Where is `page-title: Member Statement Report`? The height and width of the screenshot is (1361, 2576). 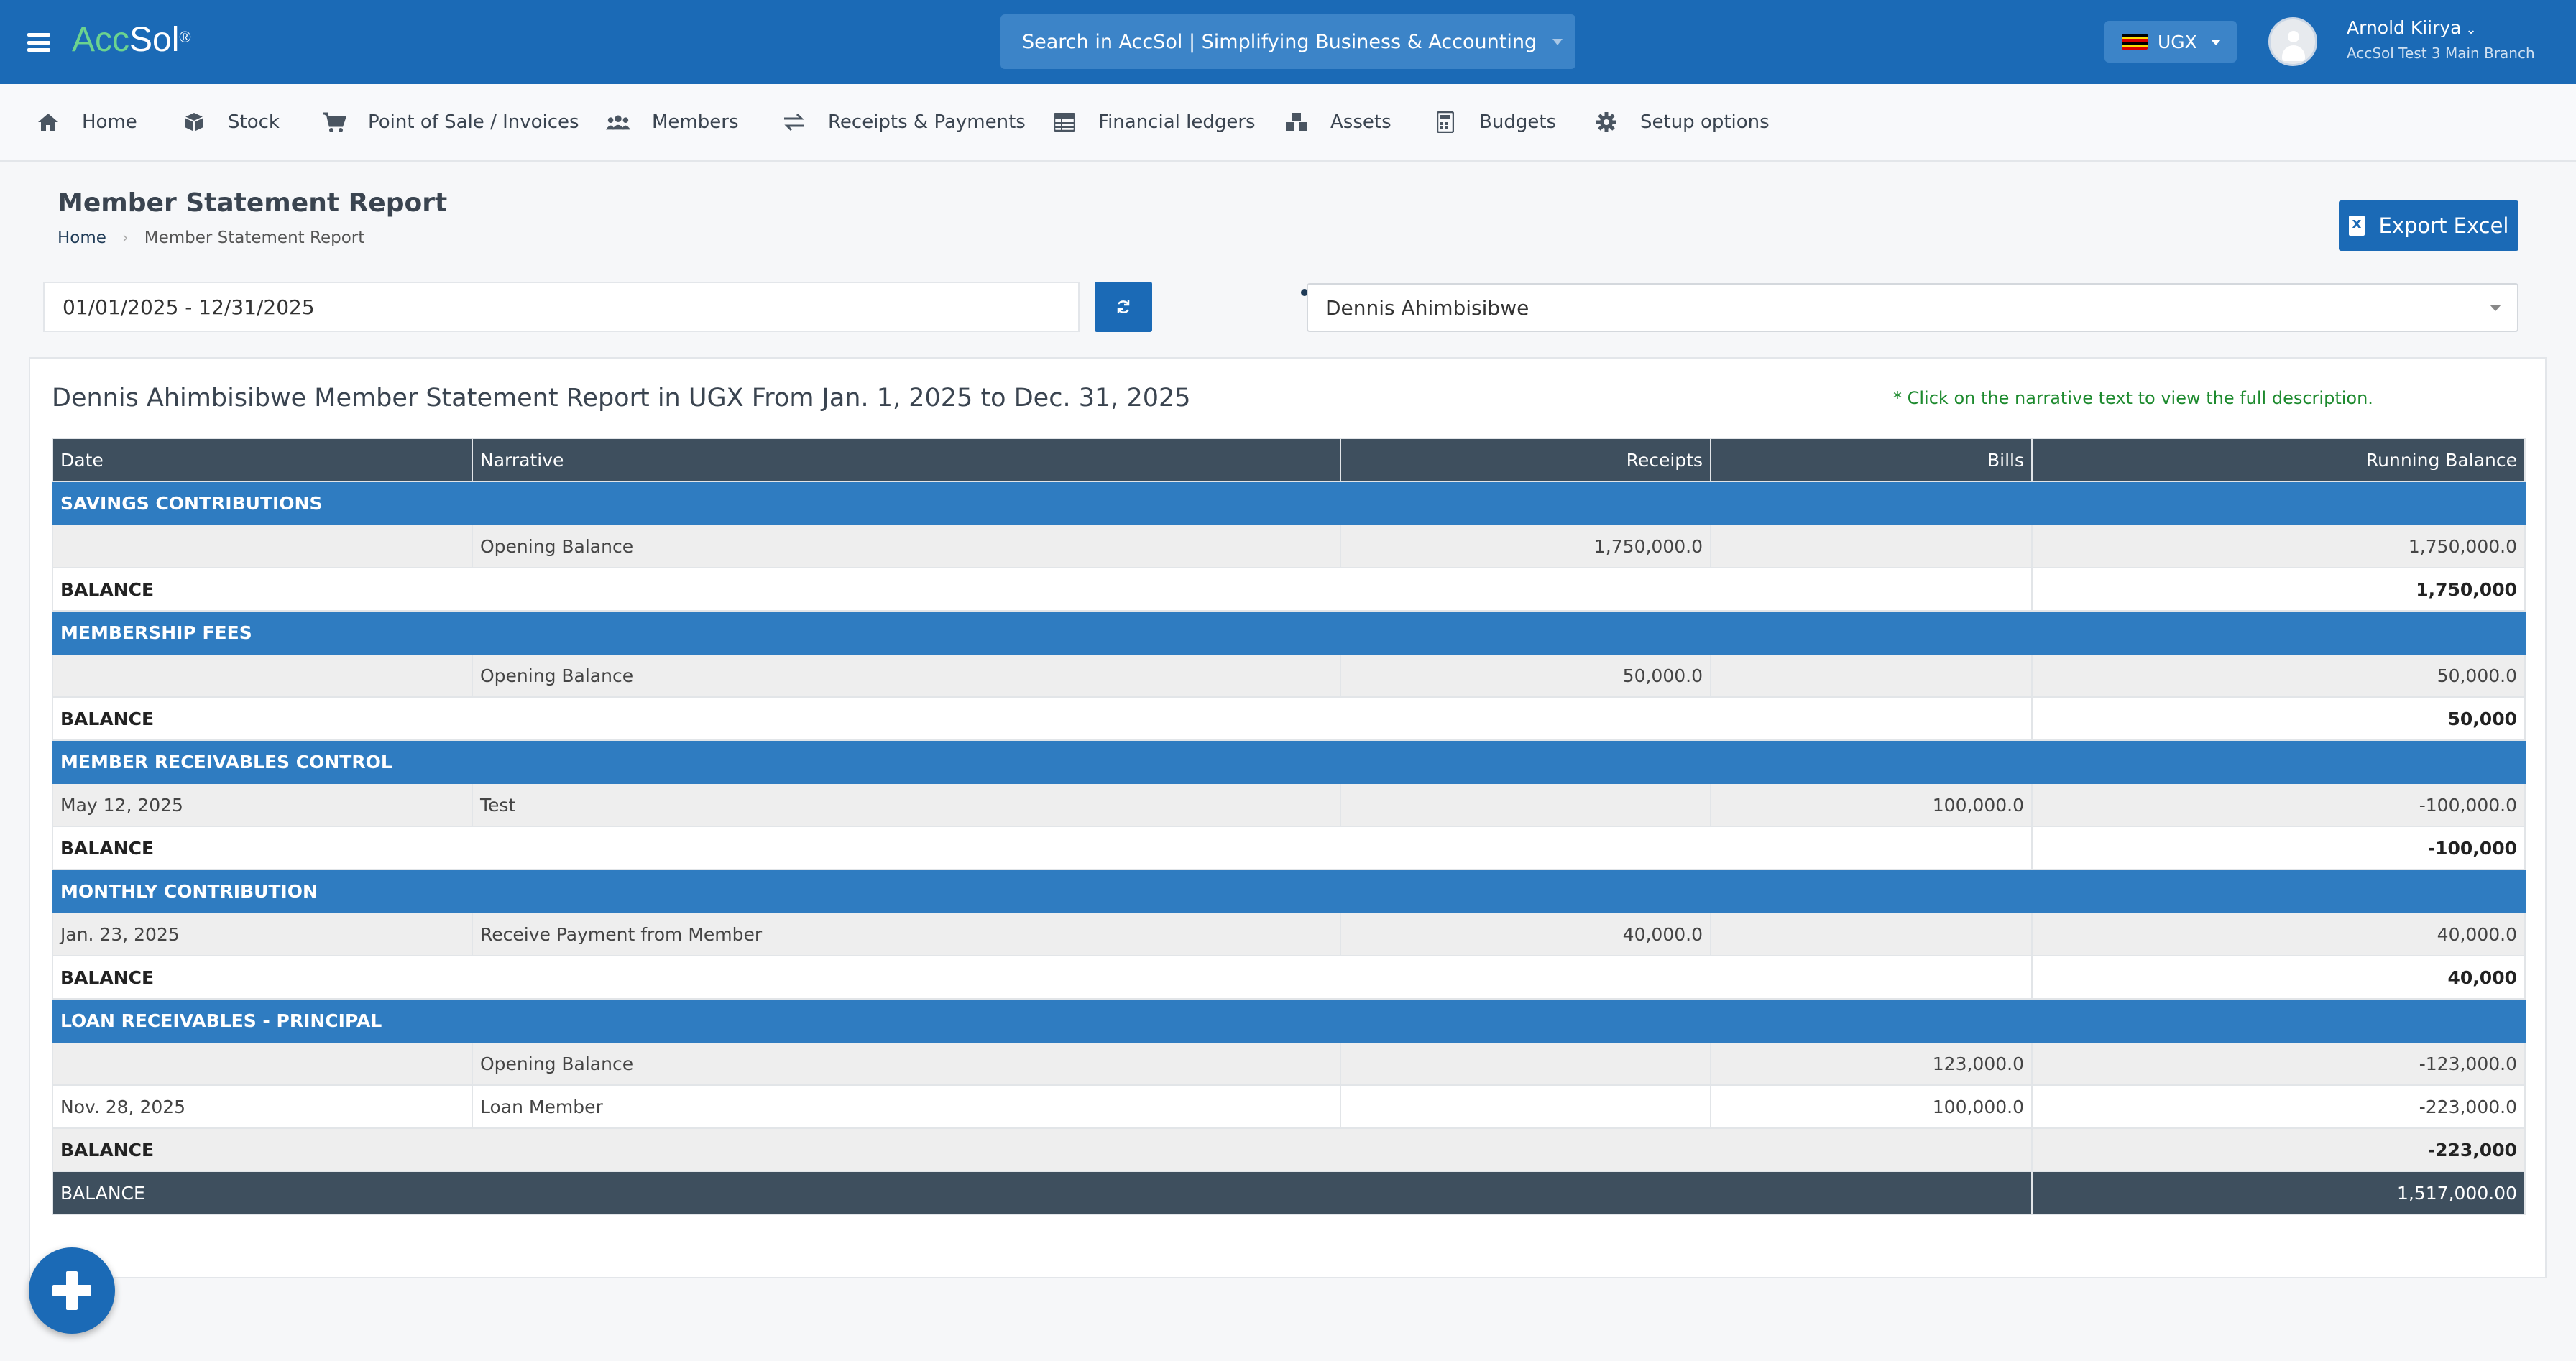 page-title: Member Statement Report is located at coordinates (253, 203).